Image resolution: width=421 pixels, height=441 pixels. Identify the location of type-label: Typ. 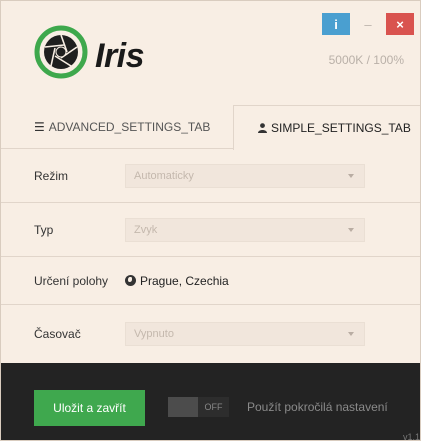
(44, 229).